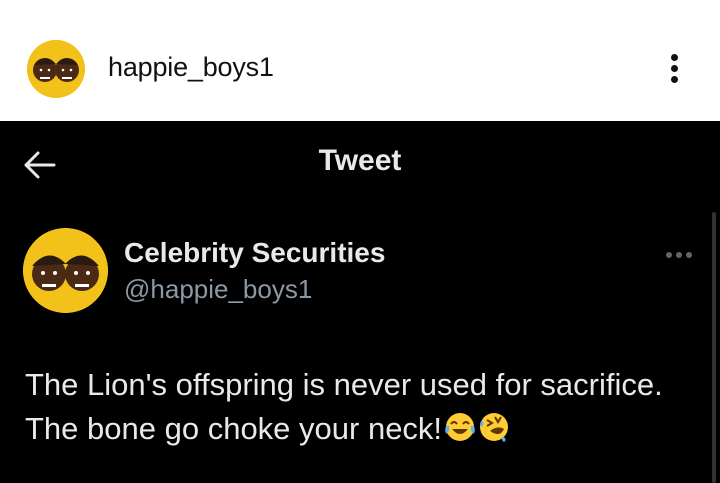  I want to click on rolling-on-floor-laughing-emoji-icon, so click(494, 433).